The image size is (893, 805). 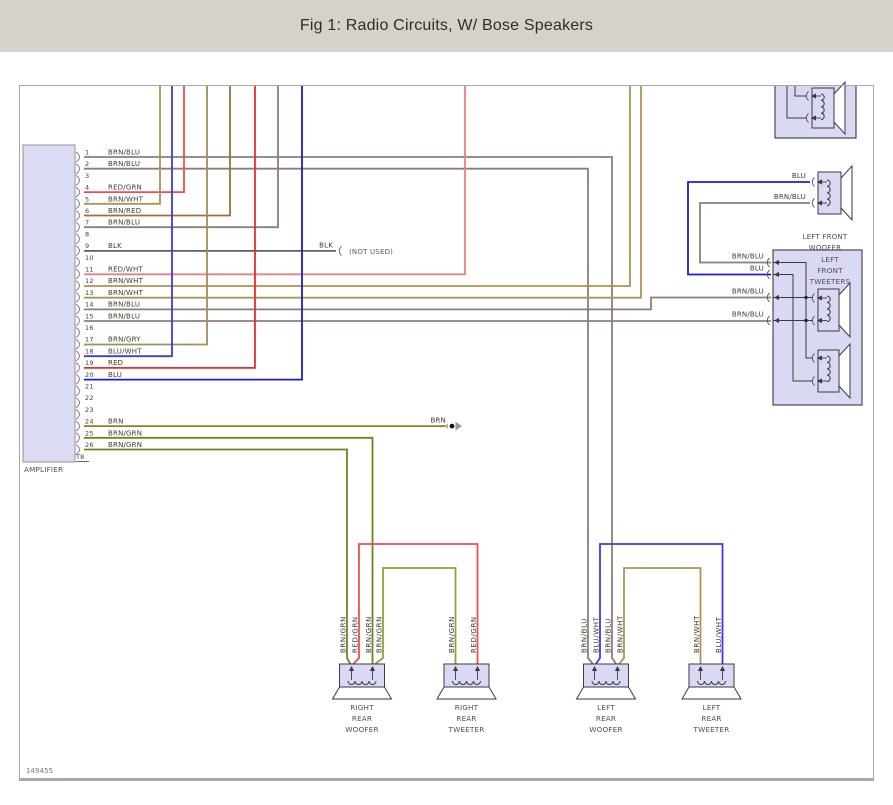 I want to click on wire-pin25-brngrn, so click(x=229, y=551).